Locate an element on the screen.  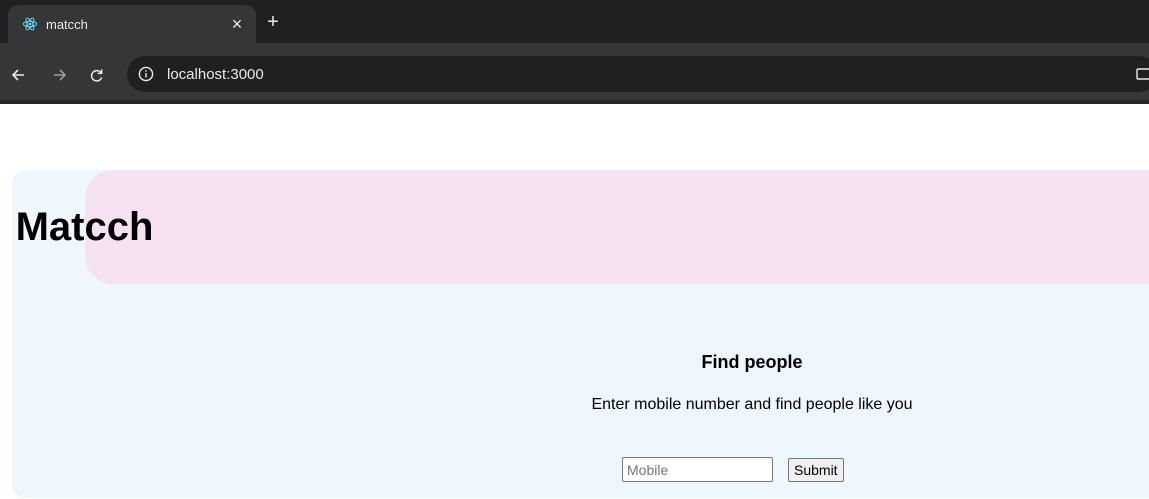
back-button is located at coordinates (18, 75).